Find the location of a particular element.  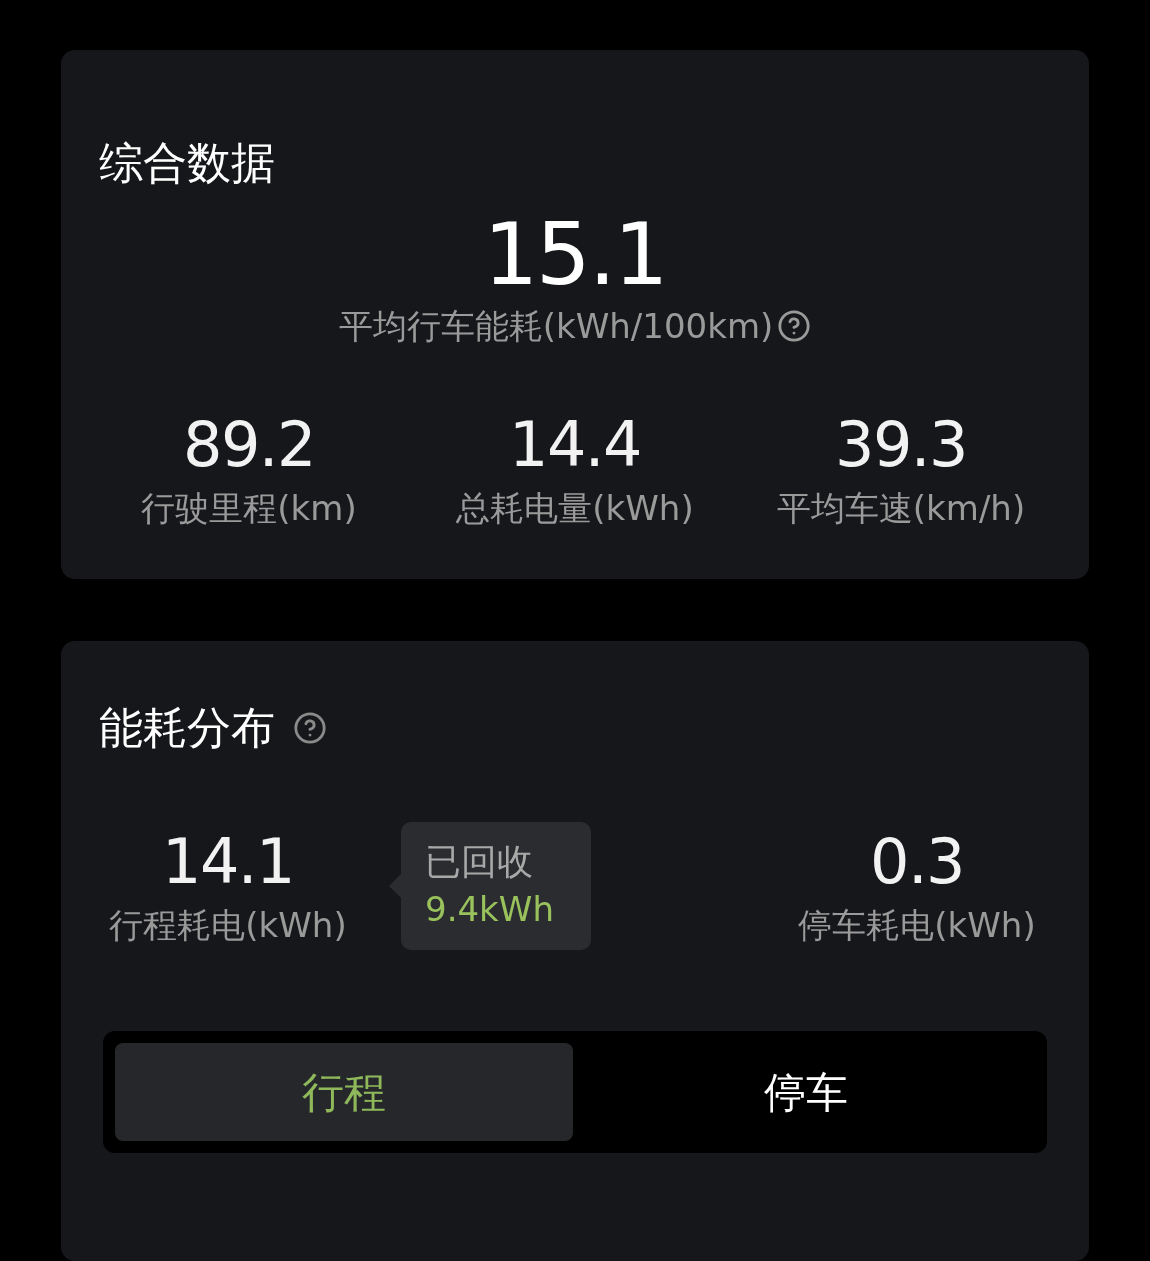

stat-value: 14.1 is located at coordinates (228, 862).